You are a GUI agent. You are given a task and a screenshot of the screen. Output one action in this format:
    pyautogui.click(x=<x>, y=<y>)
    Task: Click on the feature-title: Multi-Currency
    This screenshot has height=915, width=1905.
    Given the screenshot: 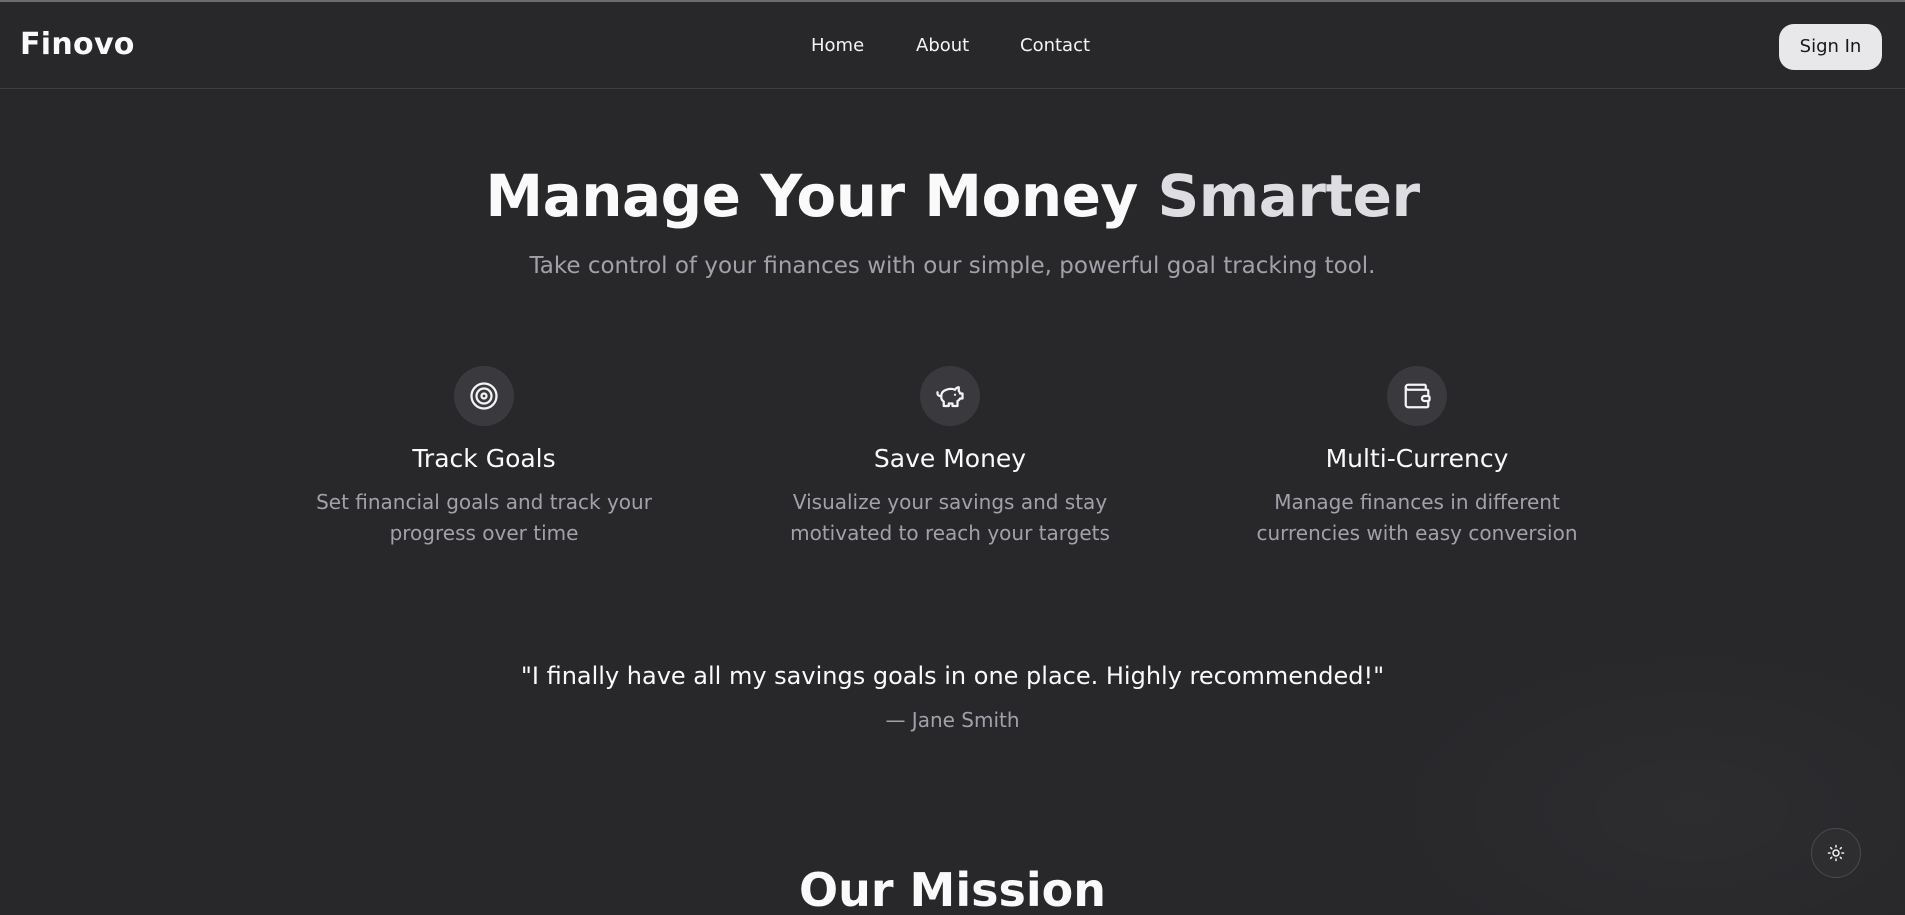 What is the action you would take?
    pyautogui.click(x=1417, y=458)
    